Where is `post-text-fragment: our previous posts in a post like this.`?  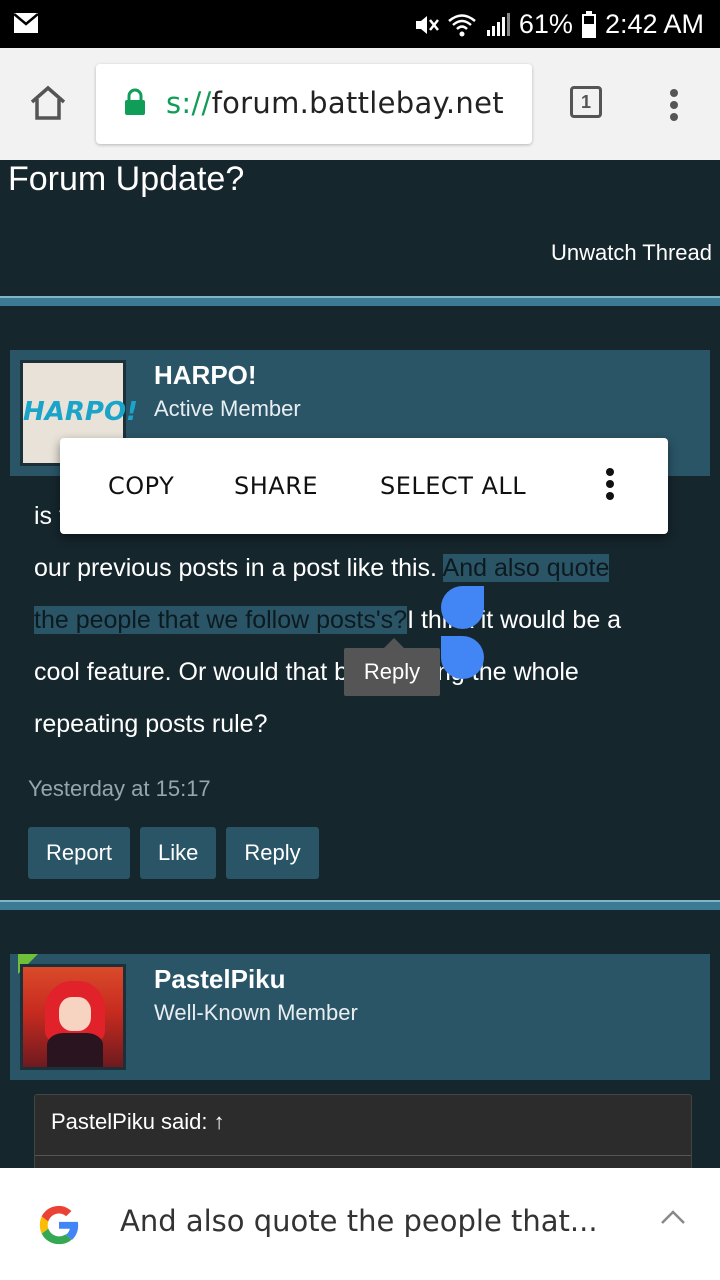
post-text-fragment: our previous posts in a post like this. is located at coordinates (238, 568).